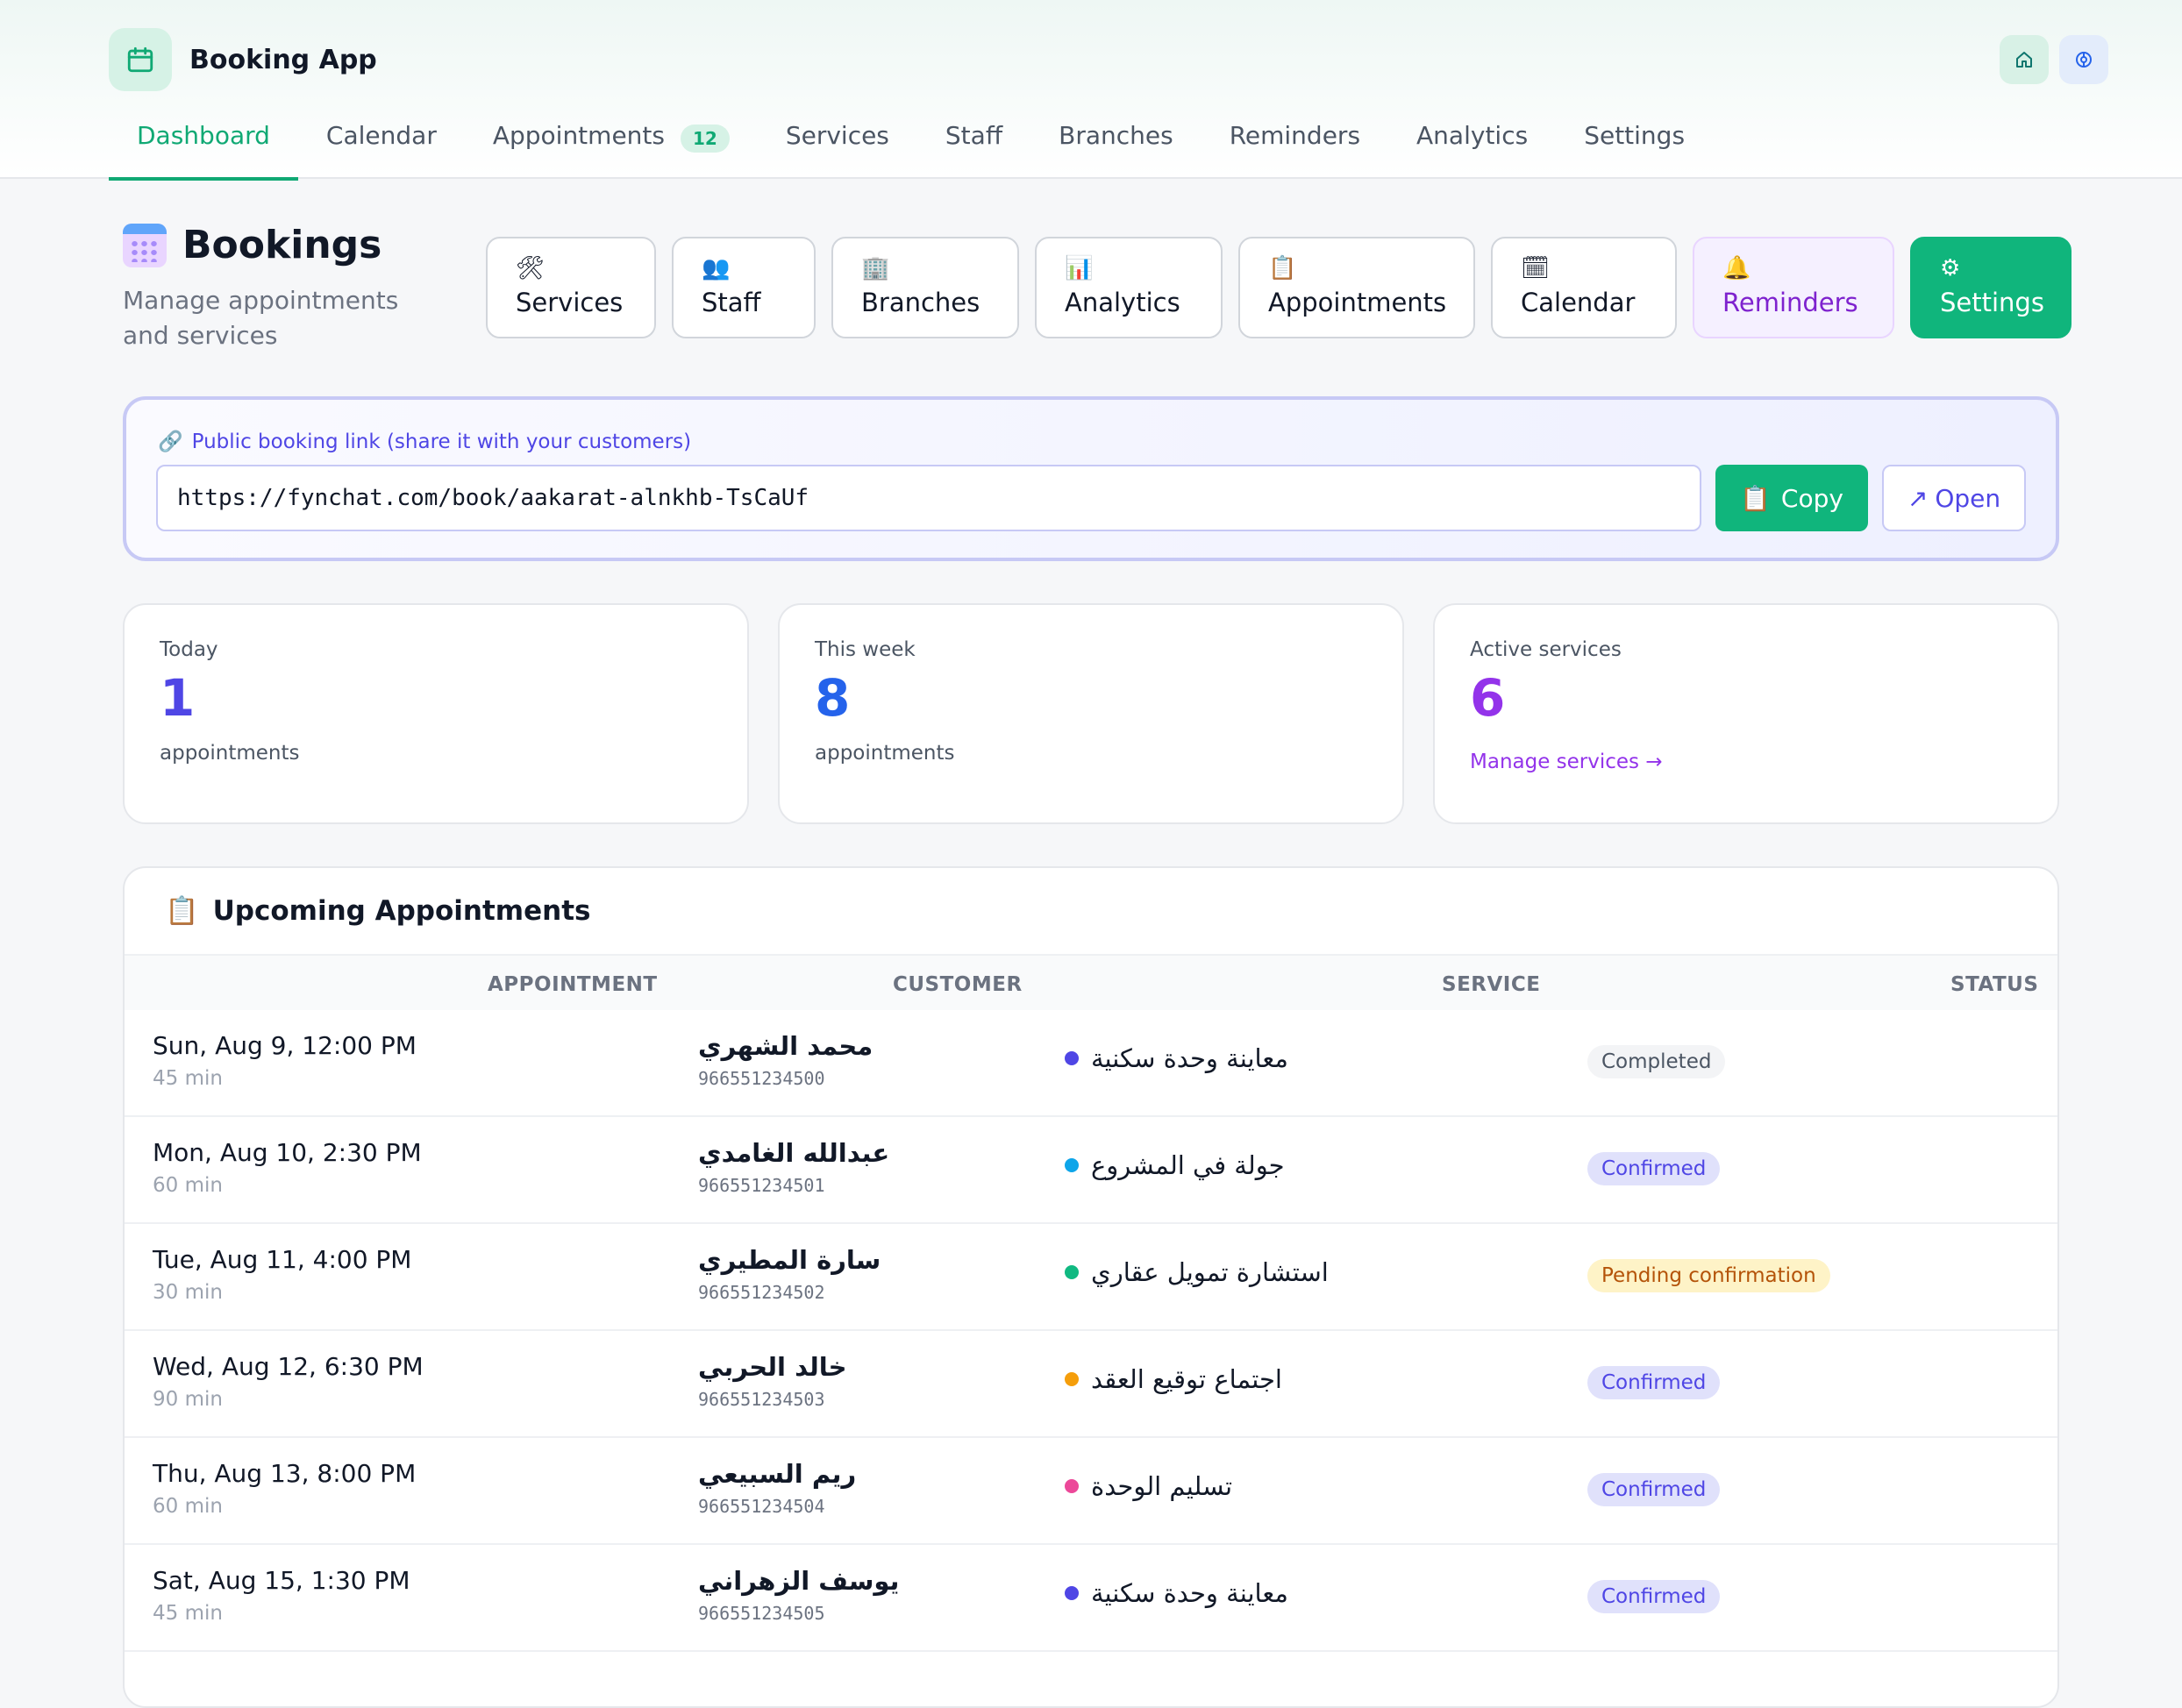  I want to click on globe-icon, so click(2083, 59).